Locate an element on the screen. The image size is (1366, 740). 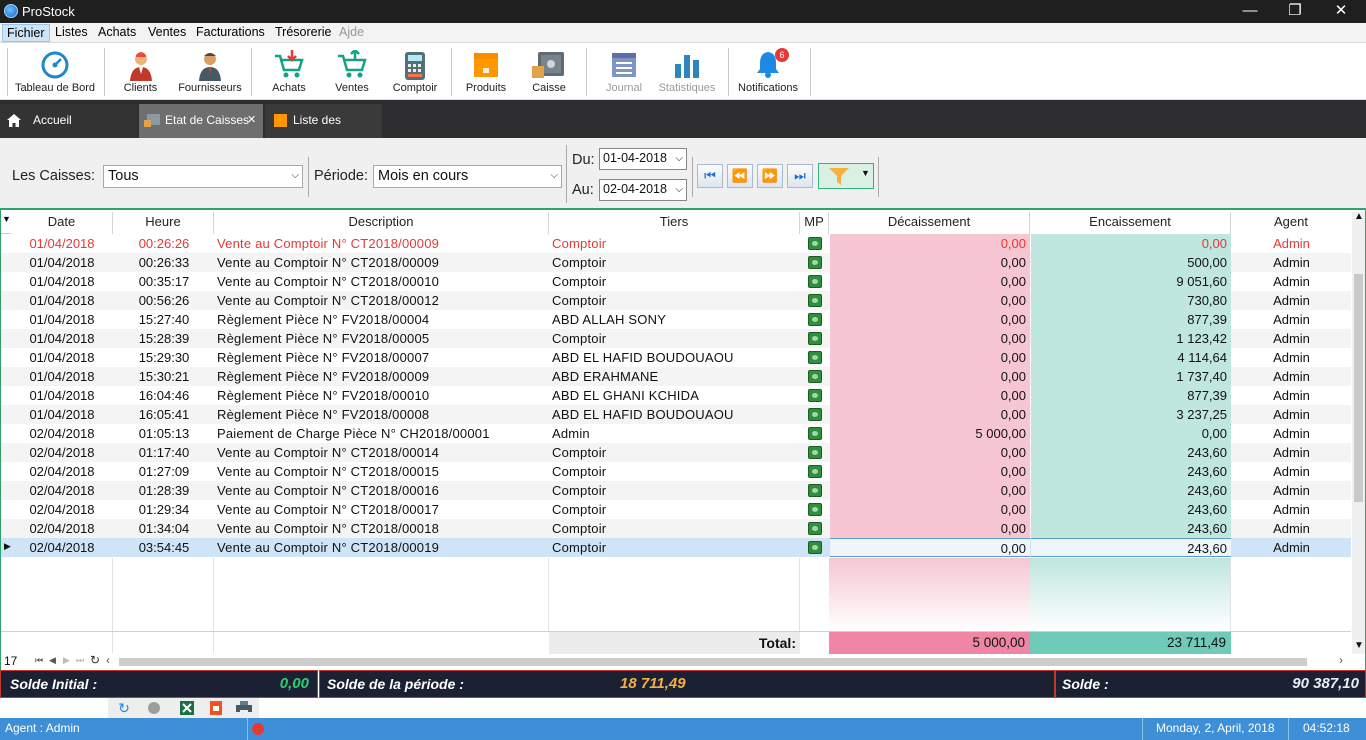
scroll-down-icon: ▼ is located at coordinates (1359, 645).